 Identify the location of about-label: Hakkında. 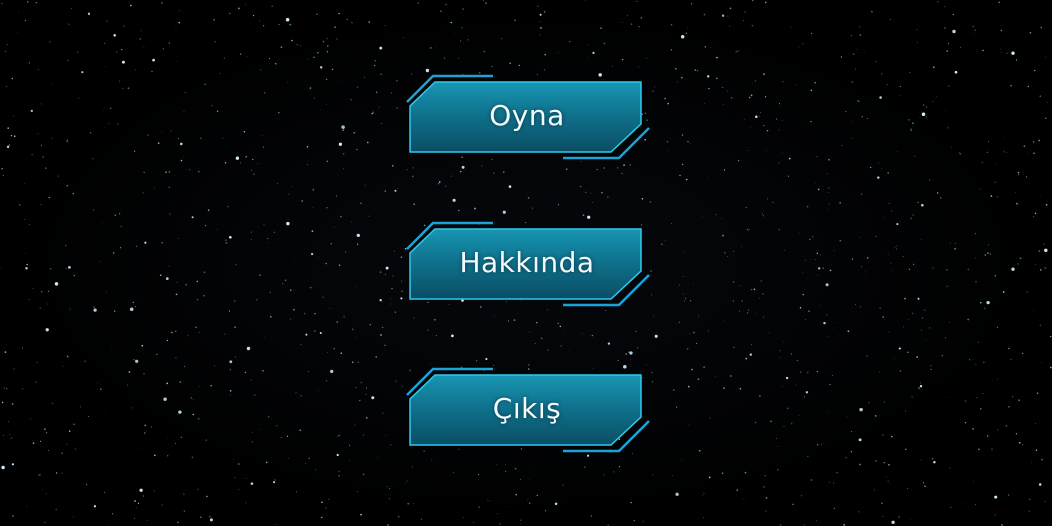
(527, 262).